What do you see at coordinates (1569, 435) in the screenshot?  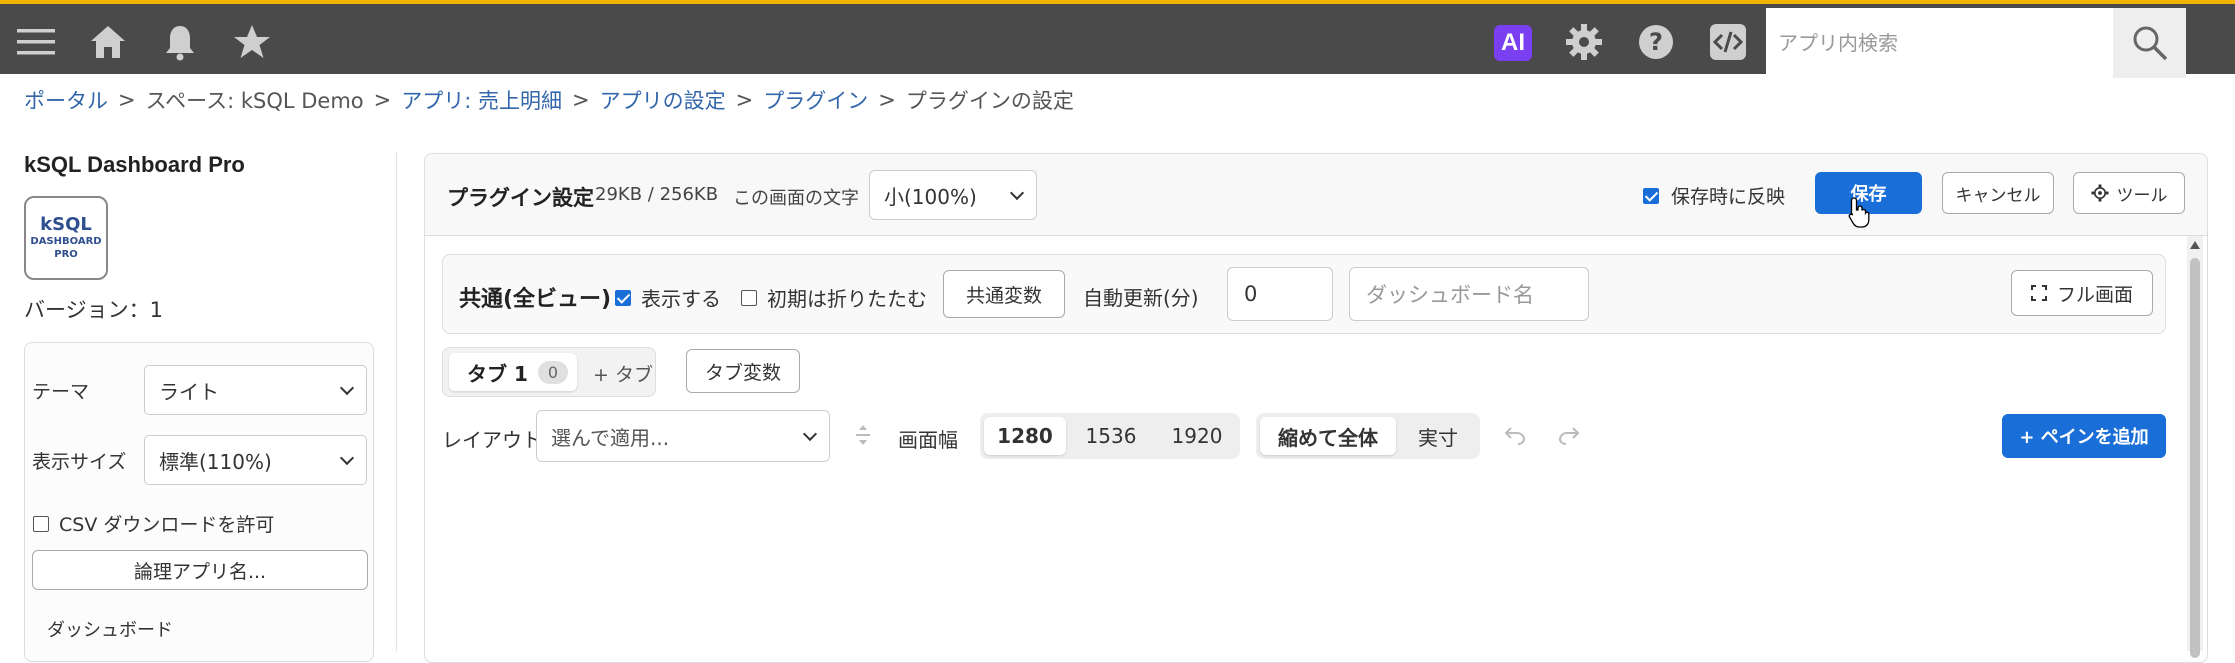 I see `redo-icon` at bounding box center [1569, 435].